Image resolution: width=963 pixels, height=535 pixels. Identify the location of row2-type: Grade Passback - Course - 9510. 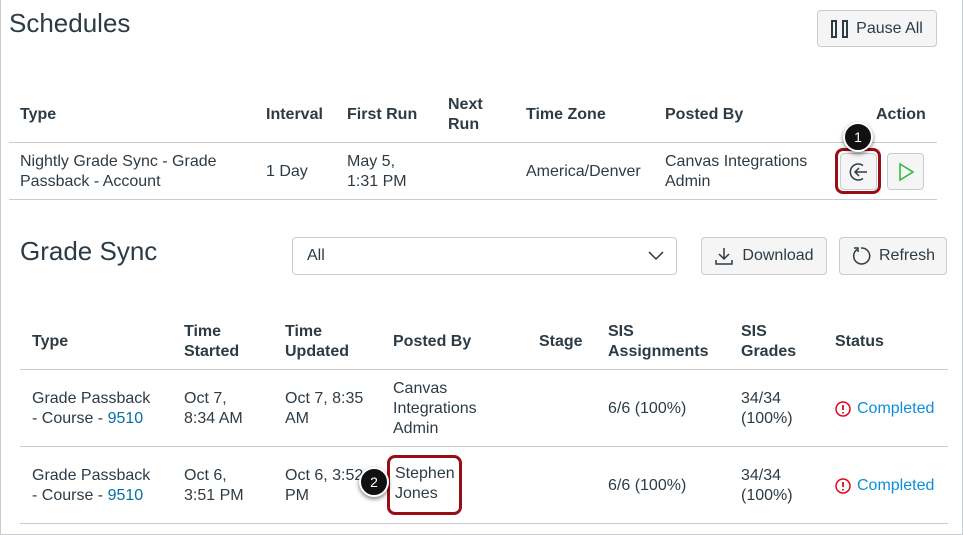
(91, 486).